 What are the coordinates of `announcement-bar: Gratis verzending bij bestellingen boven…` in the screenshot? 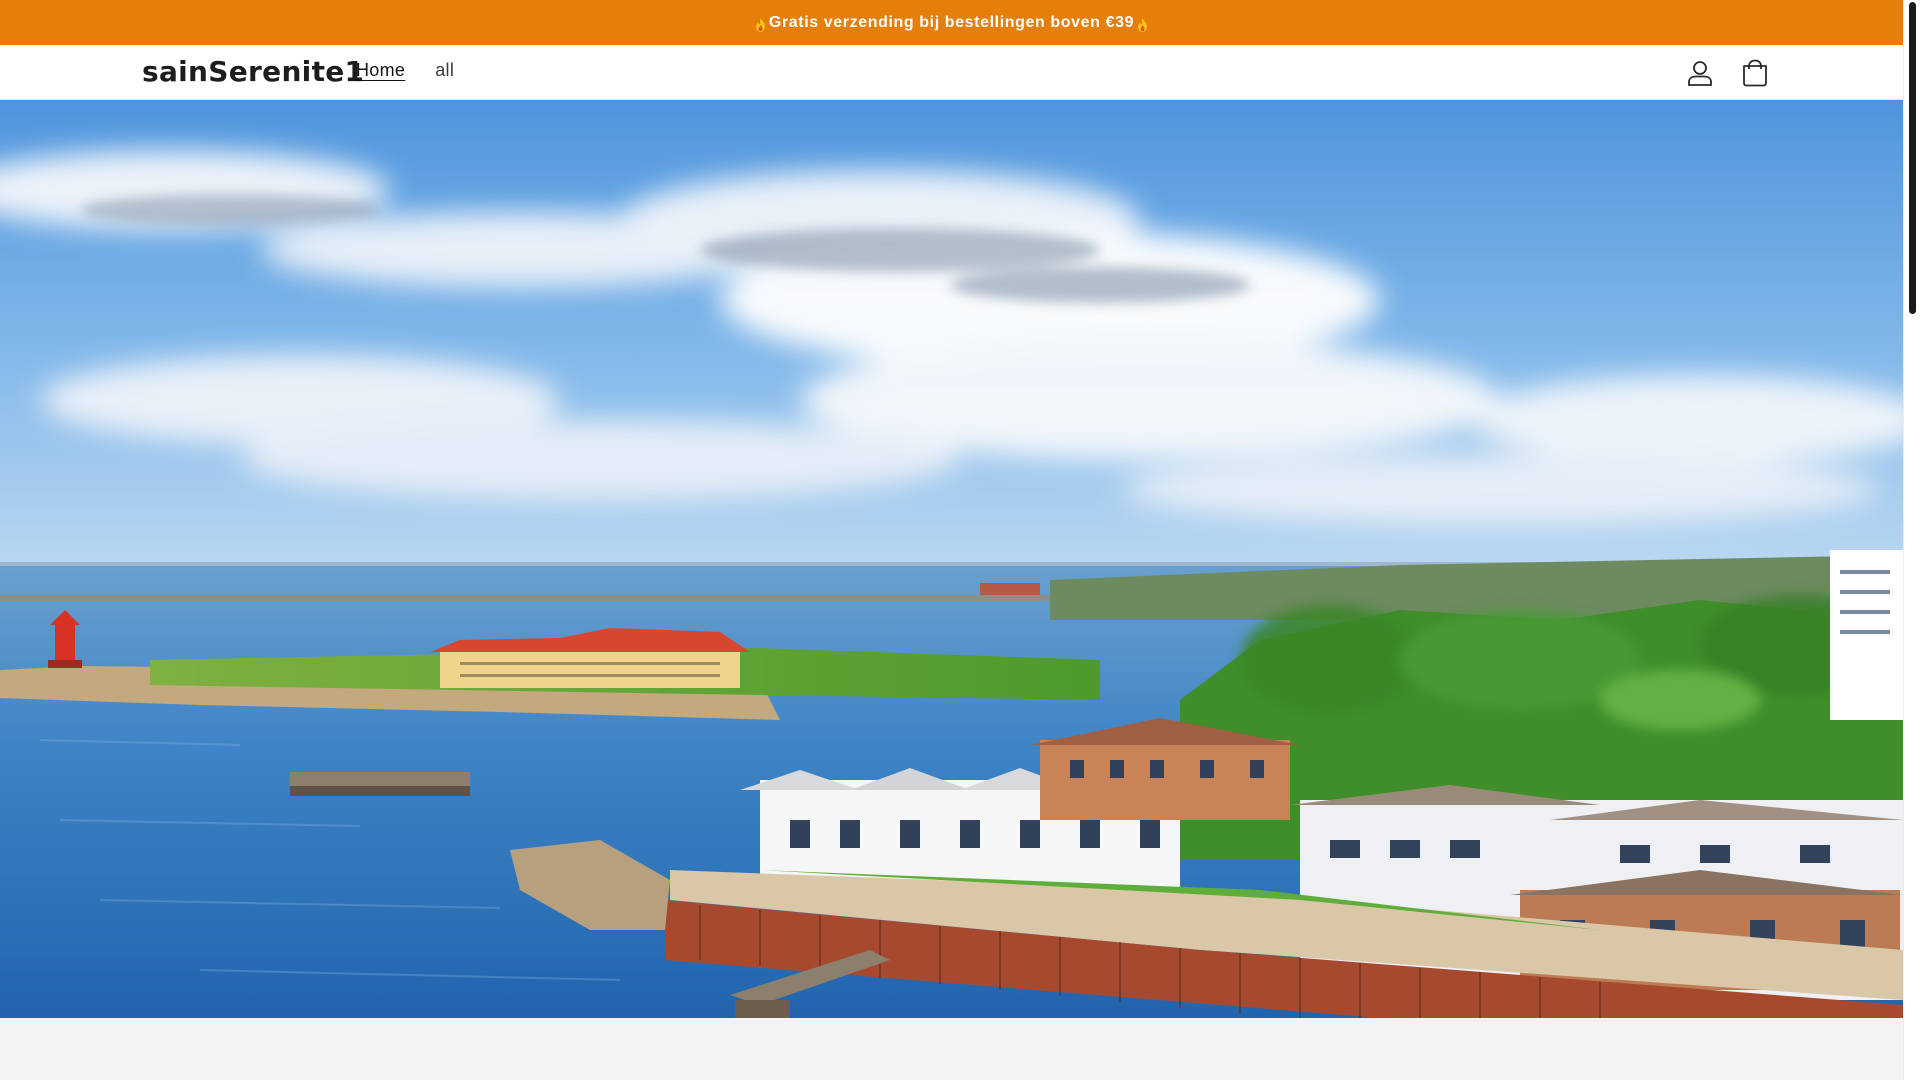 It's located at (951, 22).